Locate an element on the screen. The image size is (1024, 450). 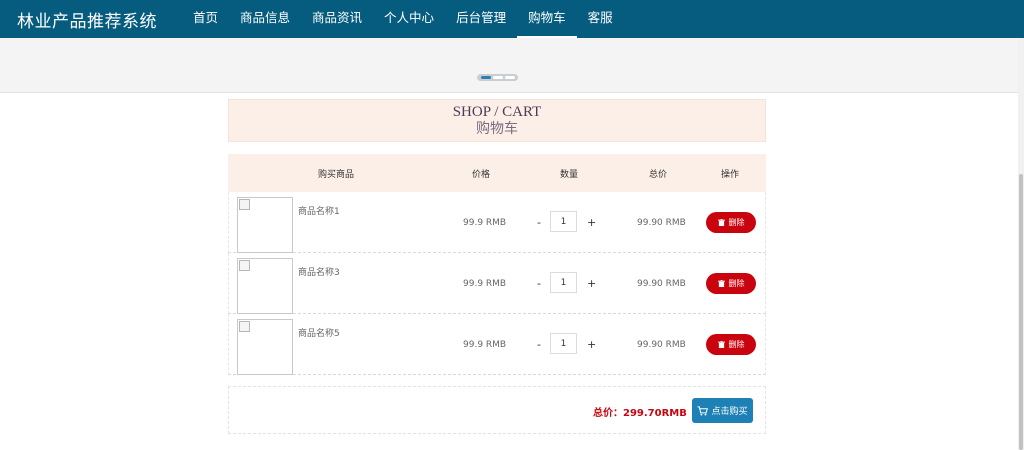
nav-item-admin: 后台管理 is located at coordinates (481, 19).